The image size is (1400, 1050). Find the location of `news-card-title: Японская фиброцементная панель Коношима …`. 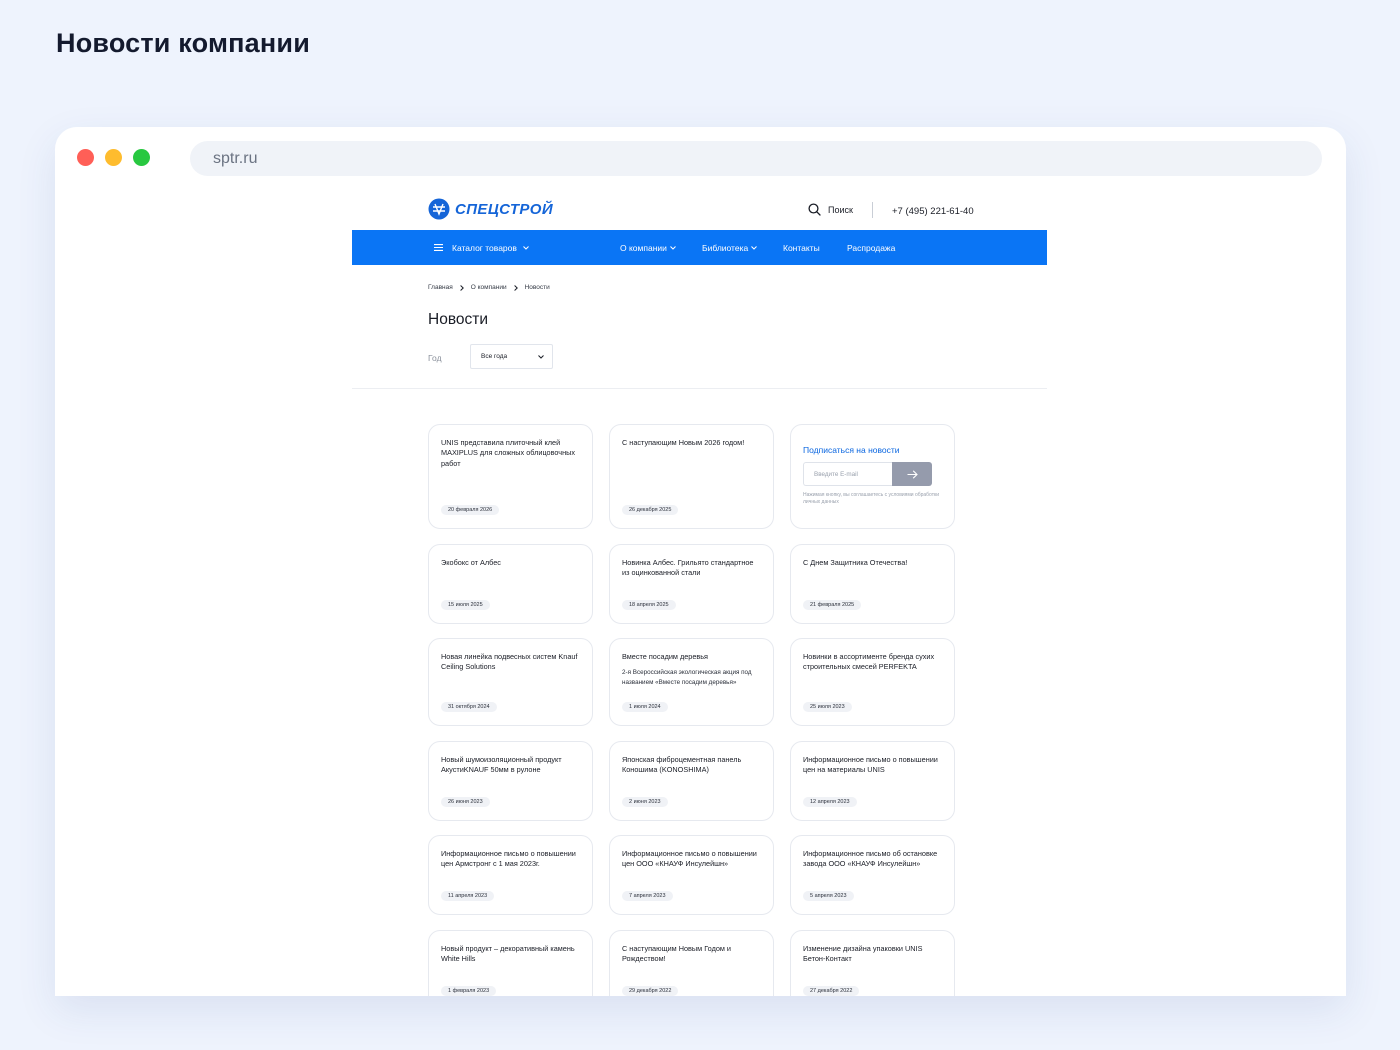

news-card-title: Японская фиброцементная панель Коношима … is located at coordinates (682, 765).